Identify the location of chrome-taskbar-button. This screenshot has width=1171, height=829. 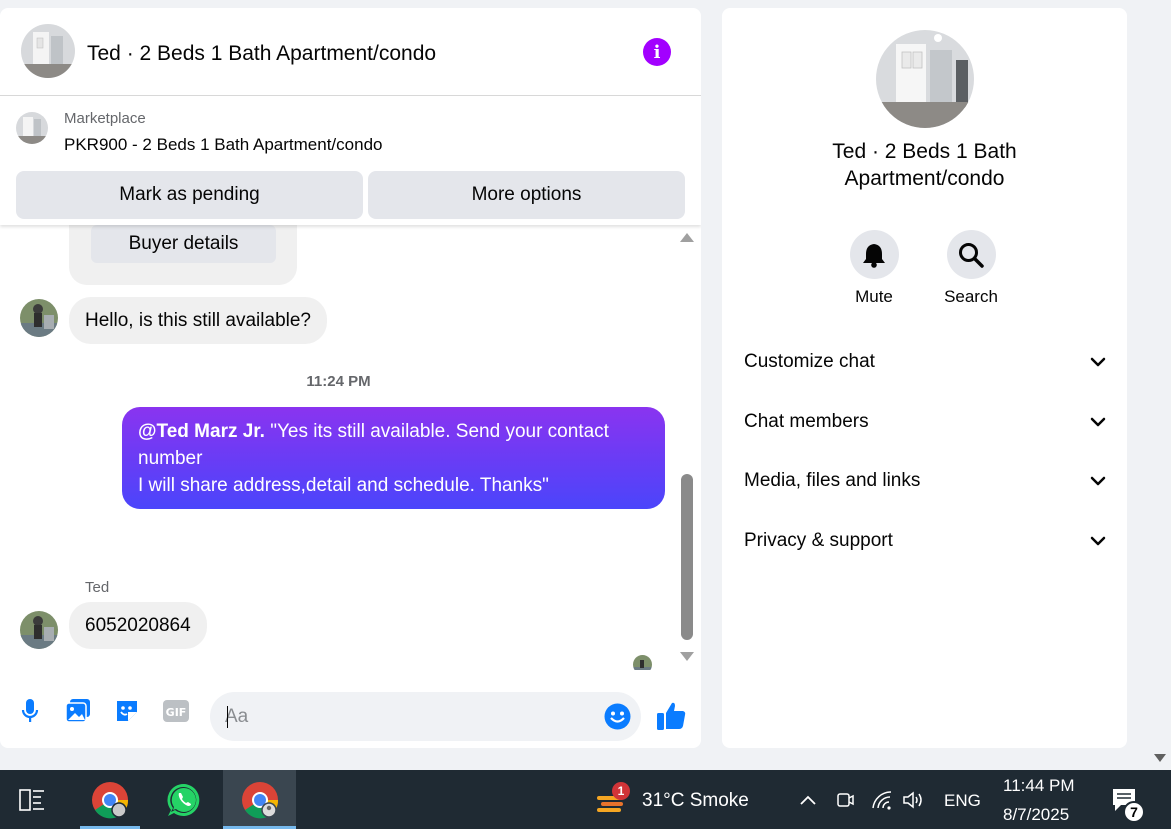
(110, 799).